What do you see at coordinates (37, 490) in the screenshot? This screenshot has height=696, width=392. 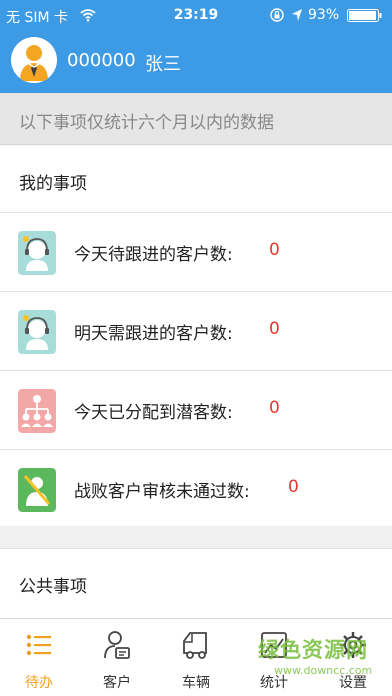 I see `rejected-user-icon` at bounding box center [37, 490].